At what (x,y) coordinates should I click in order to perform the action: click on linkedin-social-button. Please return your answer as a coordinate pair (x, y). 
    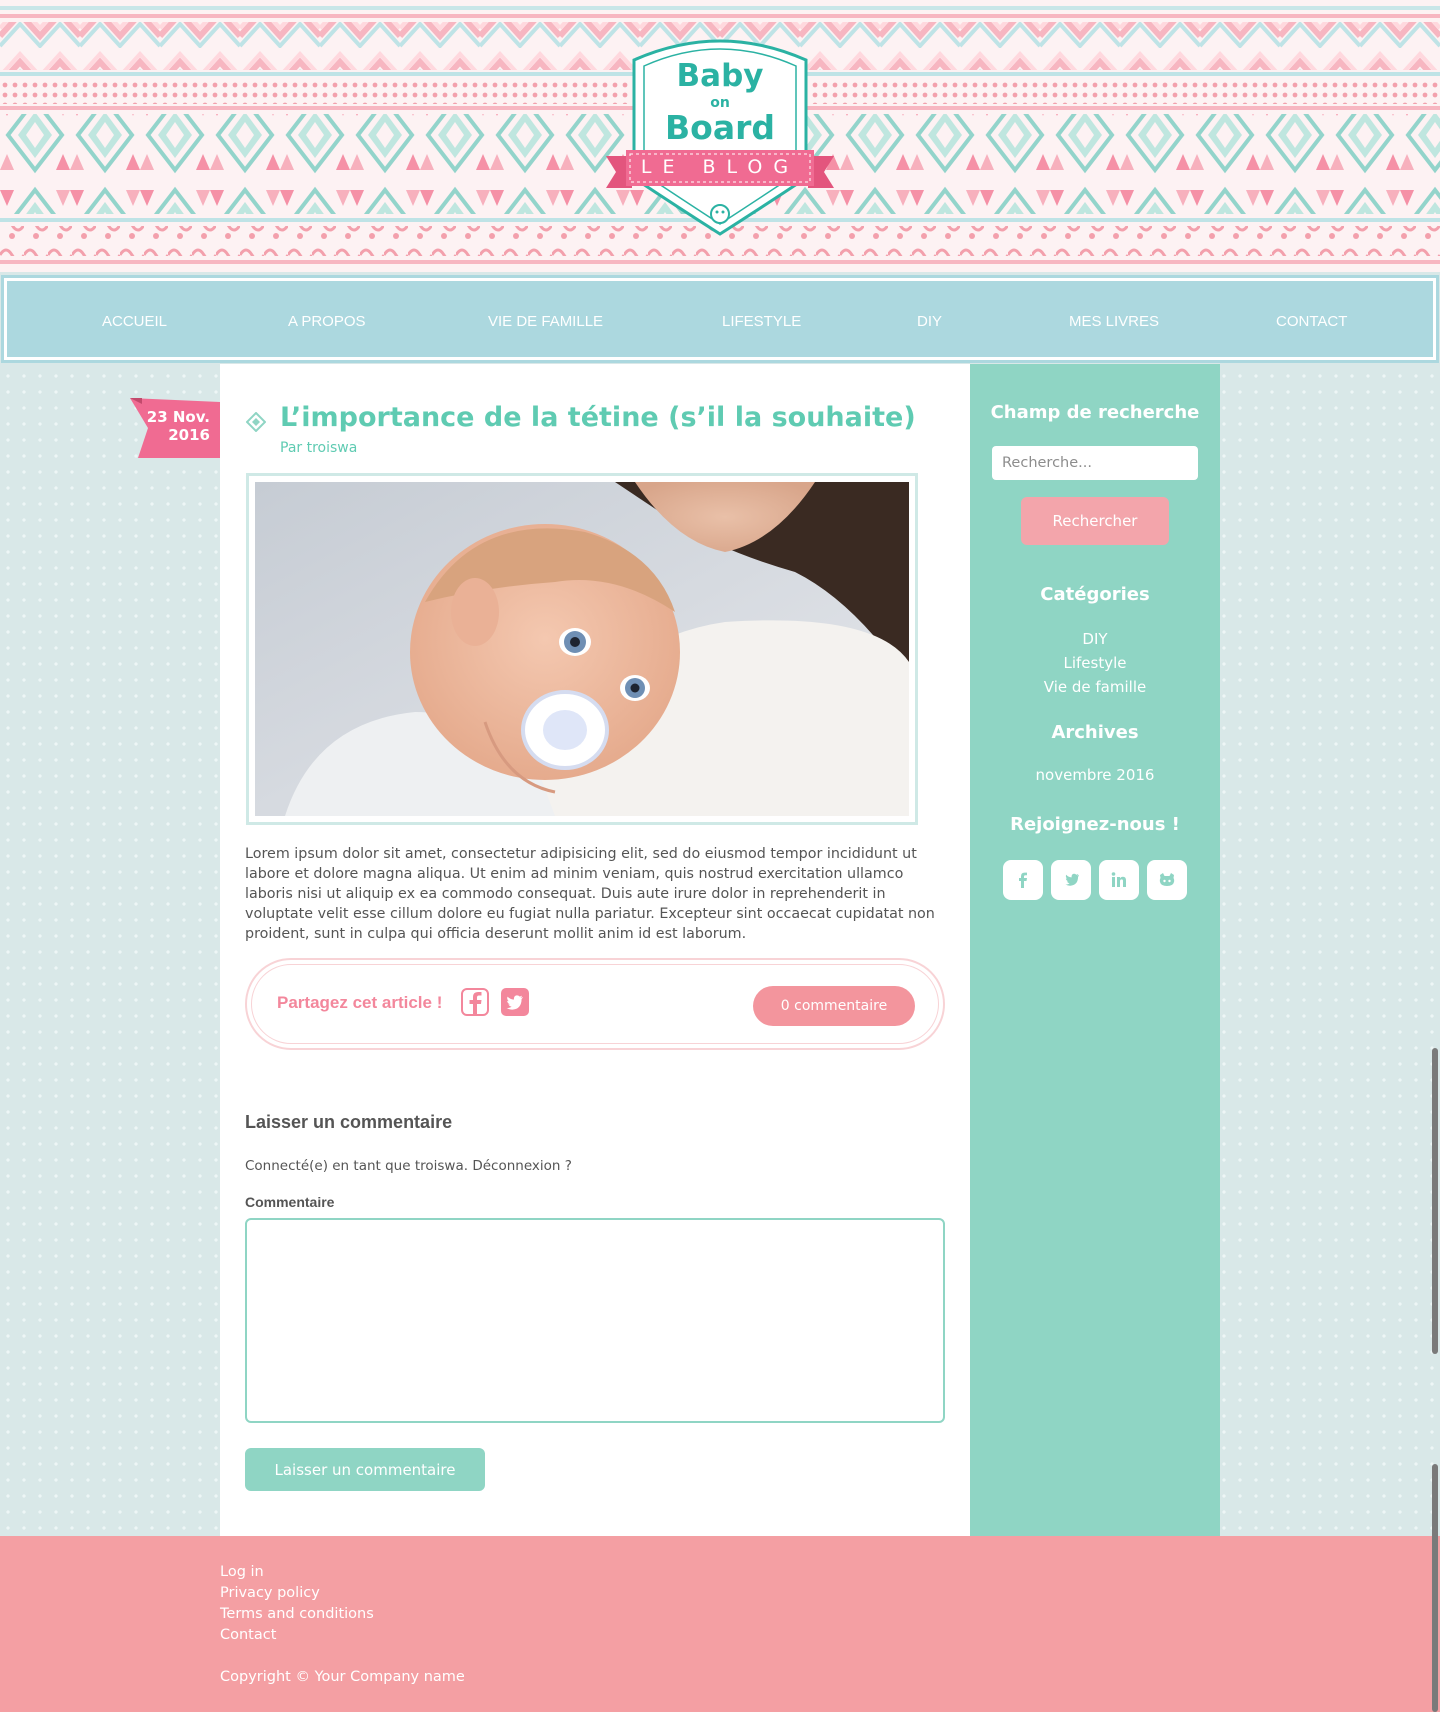
    Looking at the image, I should click on (1119, 880).